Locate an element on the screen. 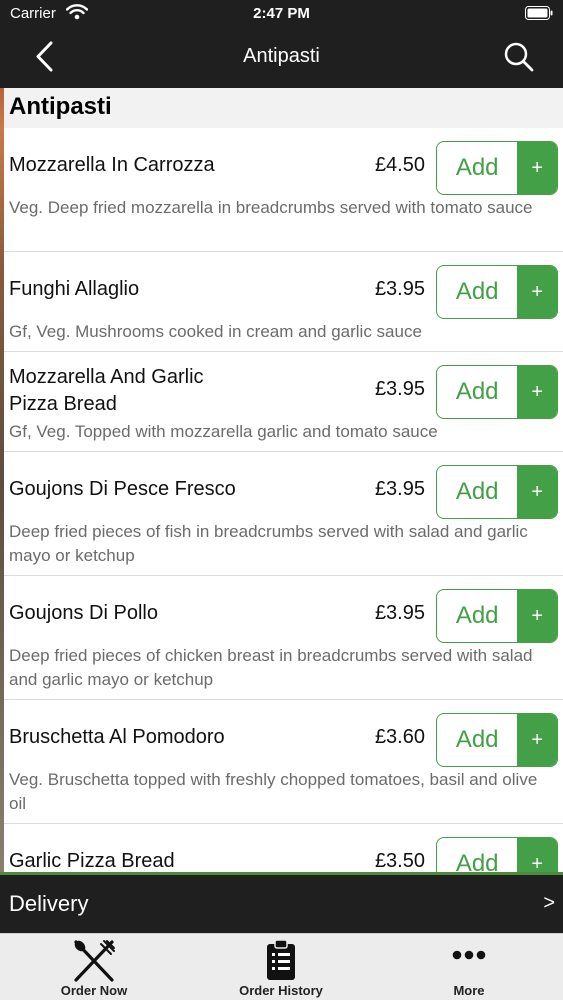 Image resolution: width=563 pixels, height=1000 pixels. tab-order-history: Order History is located at coordinates (281, 967).